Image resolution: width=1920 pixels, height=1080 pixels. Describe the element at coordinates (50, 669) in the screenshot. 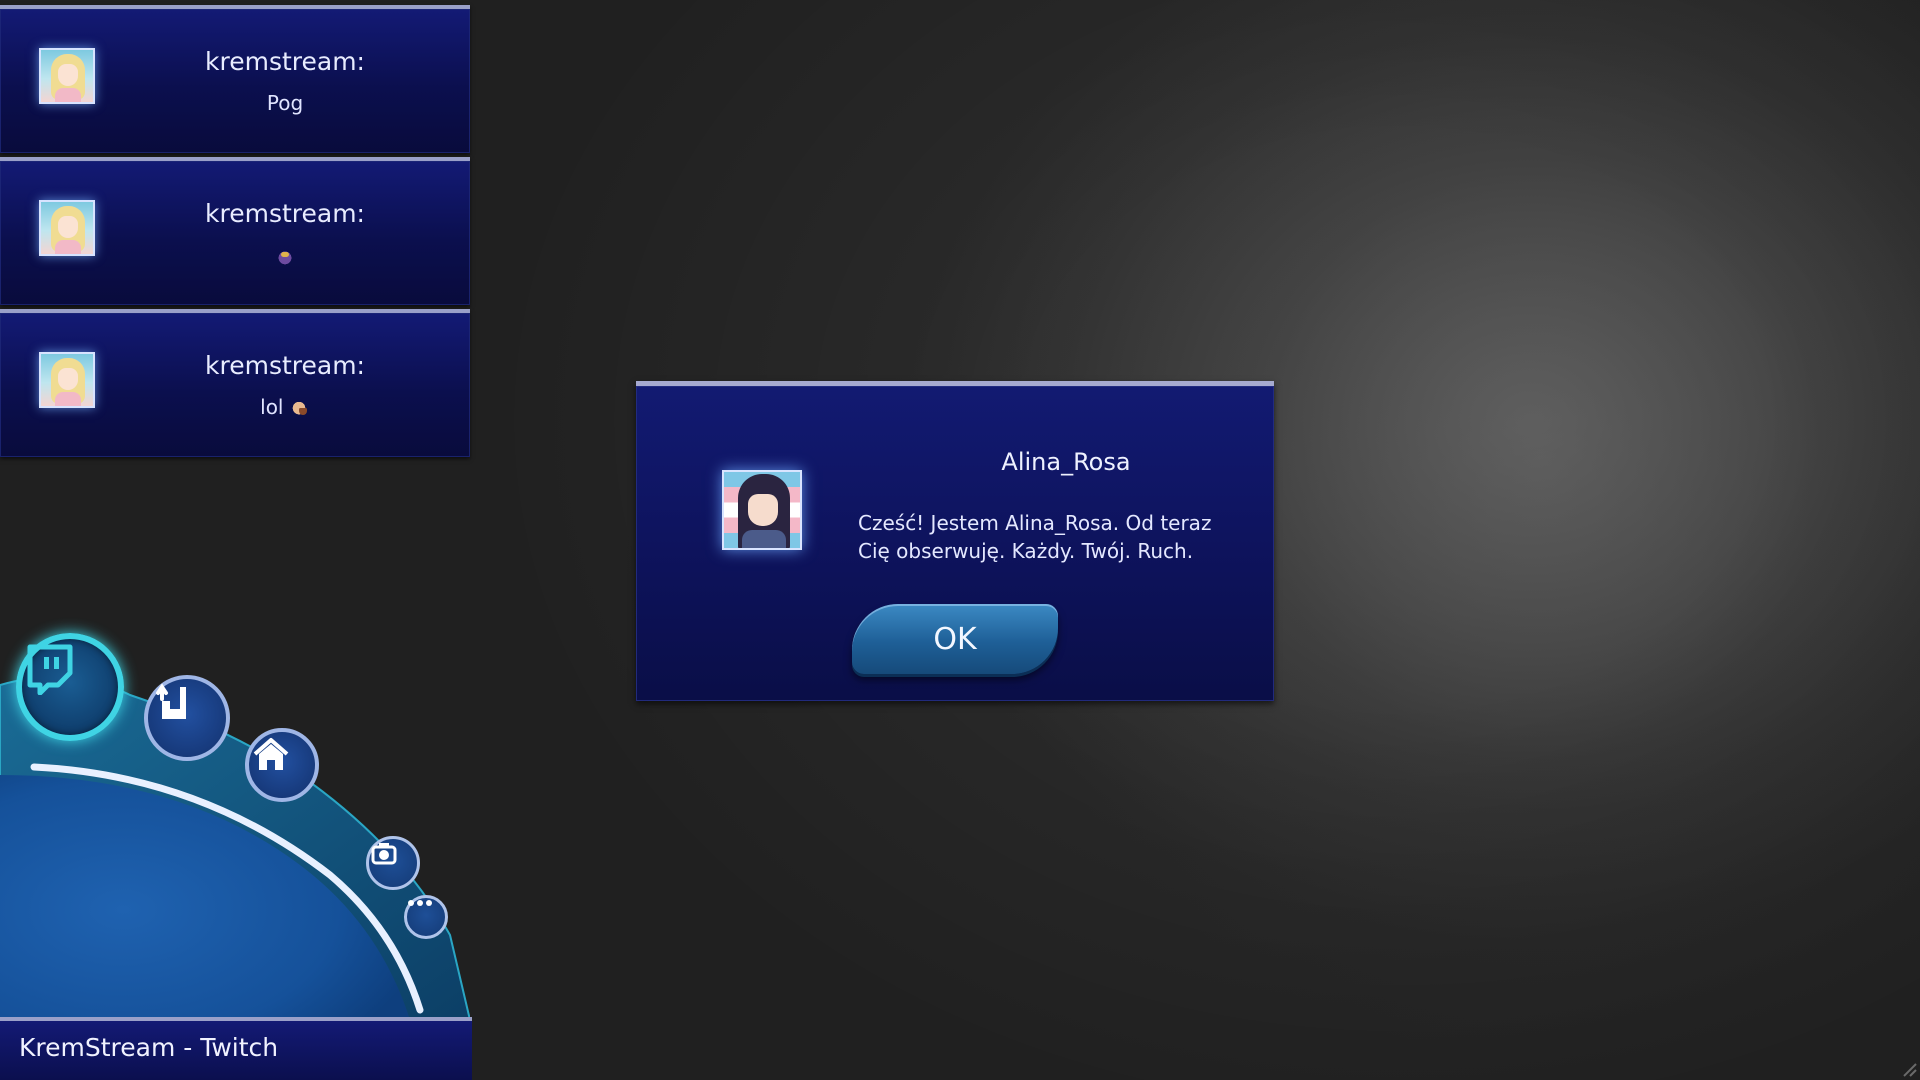

I see `twitch-glyph` at that location.